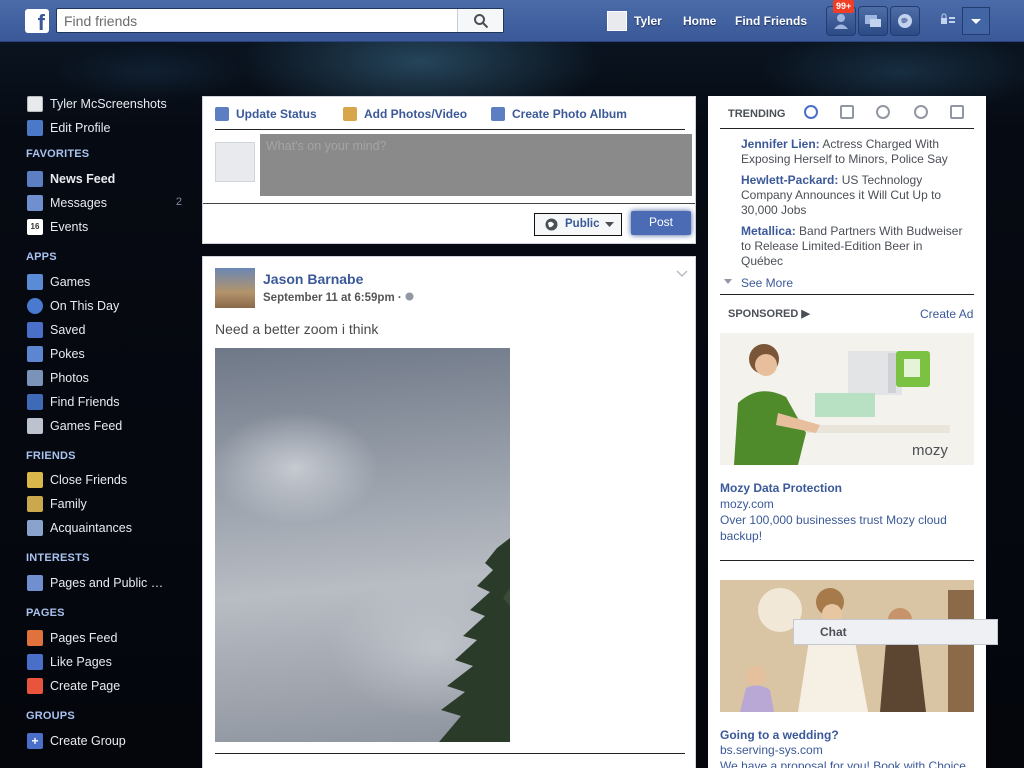 The height and width of the screenshot is (768, 1024). What do you see at coordinates (178, 202) in the screenshot?
I see `messages-count: 2` at bounding box center [178, 202].